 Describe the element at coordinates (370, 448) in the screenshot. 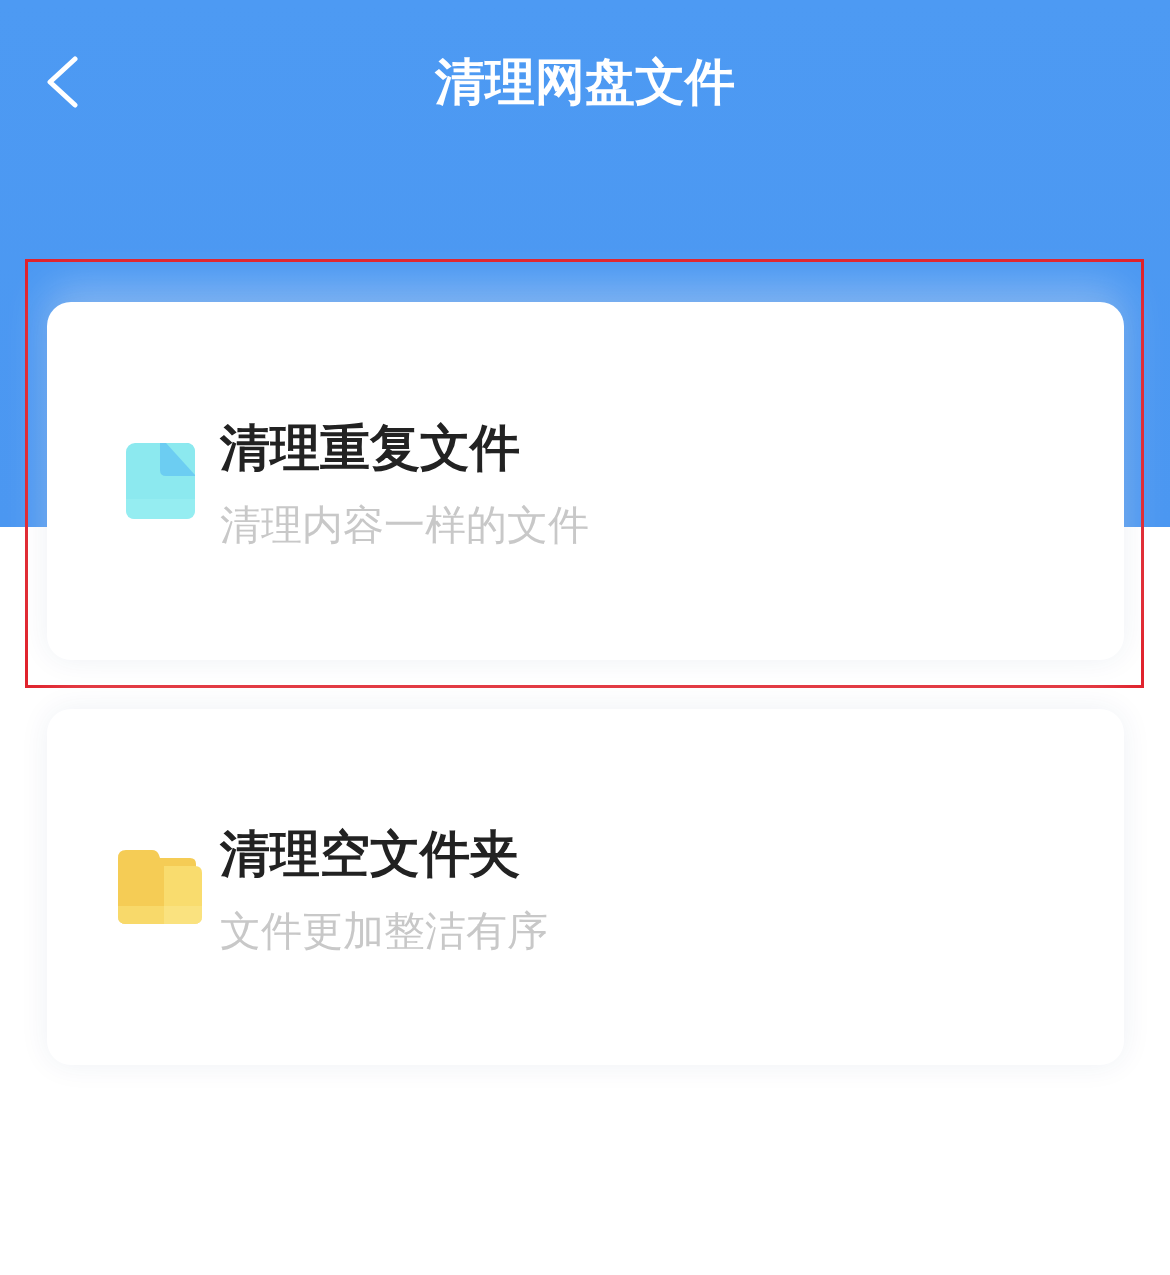

I see `option-title: 清理重复文件` at that location.